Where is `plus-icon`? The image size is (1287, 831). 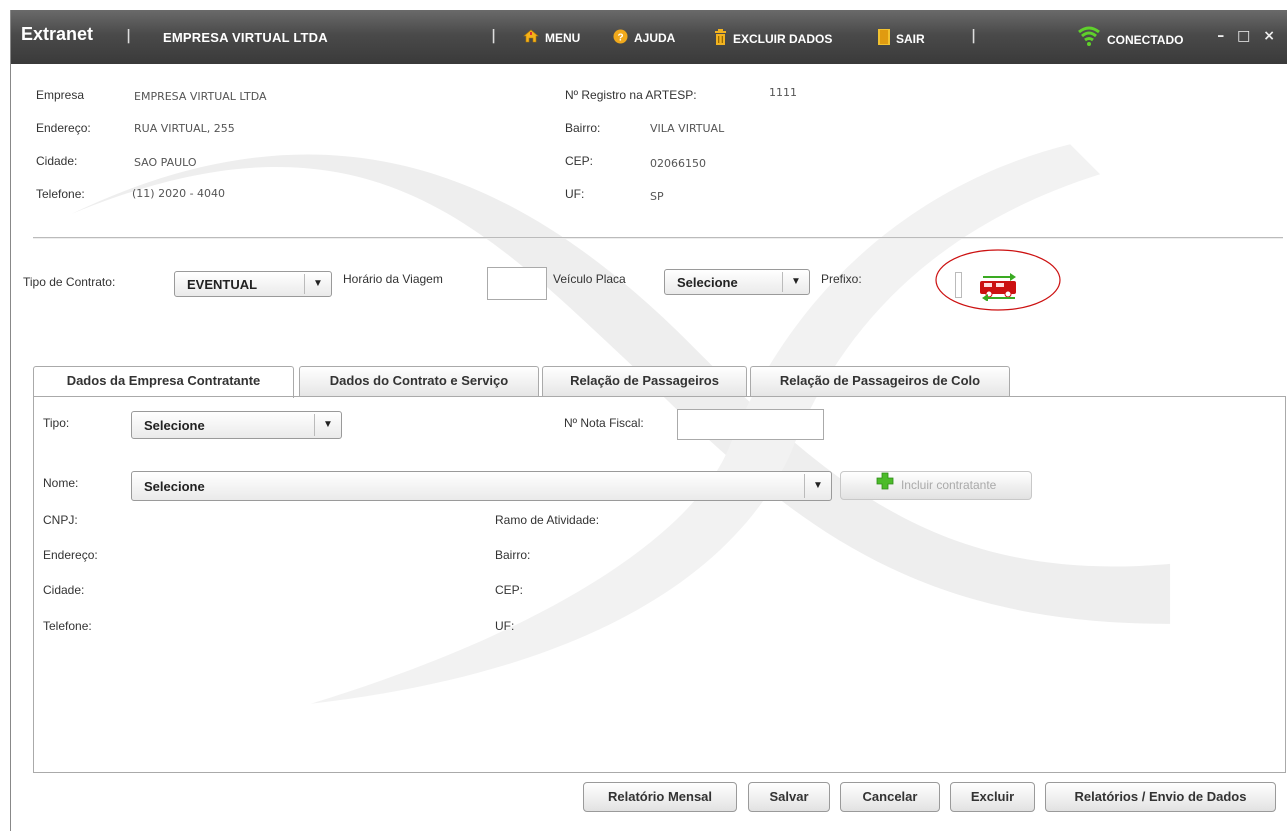
plus-icon is located at coordinates (885, 486).